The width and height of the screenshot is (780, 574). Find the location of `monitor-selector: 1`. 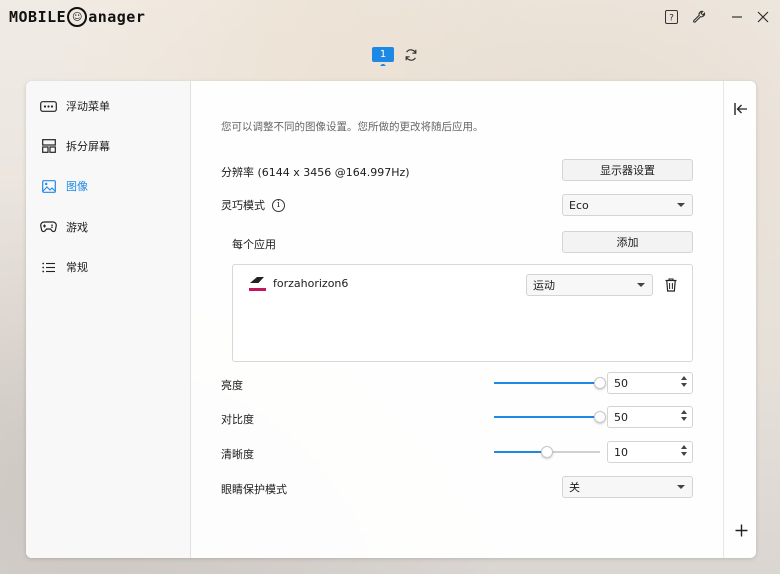

monitor-selector: 1 is located at coordinates (395, 56).